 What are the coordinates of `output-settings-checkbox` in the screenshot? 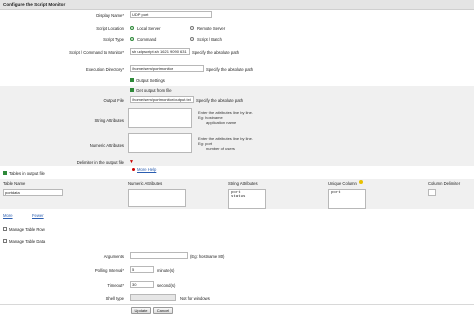 It's located at (132, 80).